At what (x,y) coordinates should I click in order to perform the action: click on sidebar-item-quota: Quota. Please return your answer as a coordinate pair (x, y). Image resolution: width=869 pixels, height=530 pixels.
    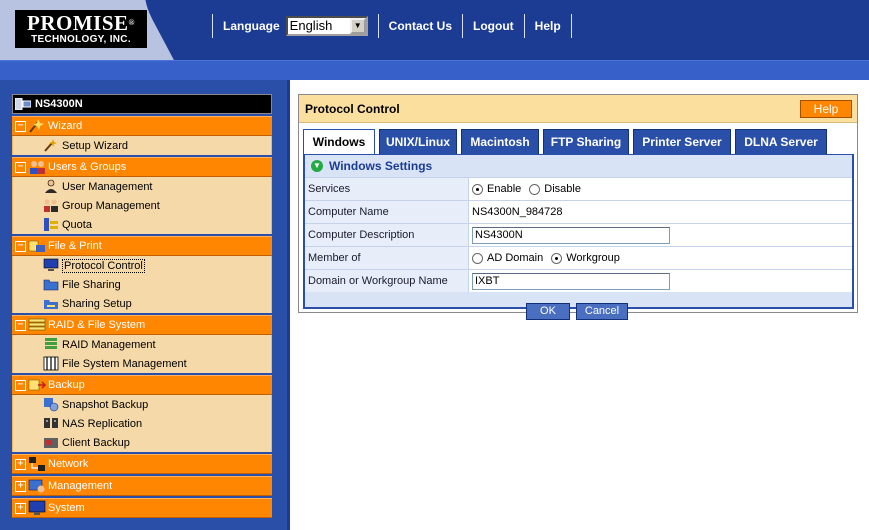
    Looking at the image, I should click on (142, 224).